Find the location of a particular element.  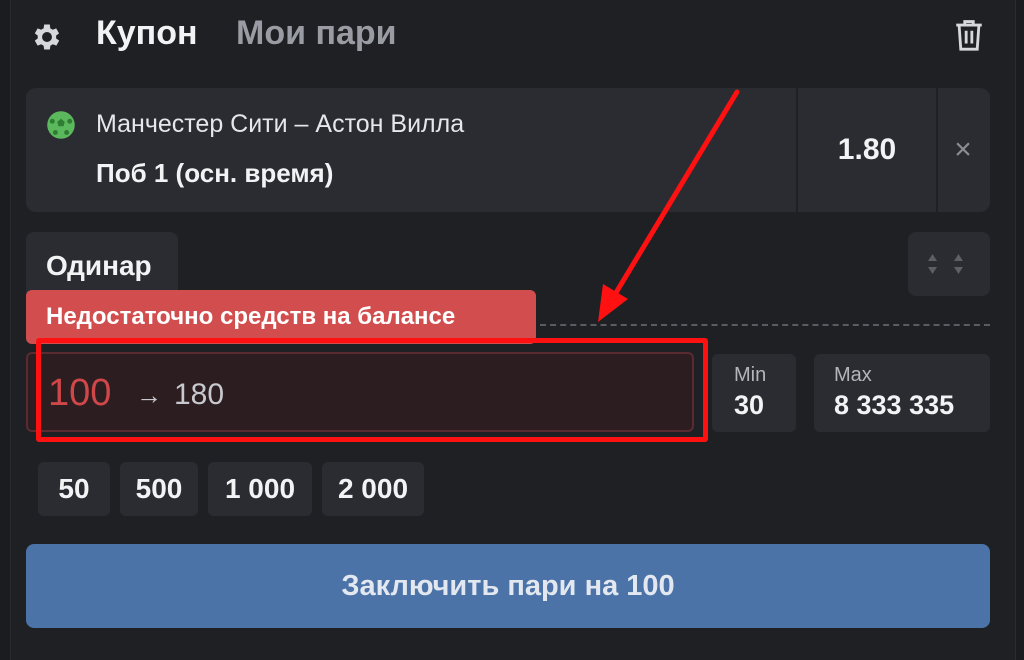

sort-button is located at coordinates (949, 264).